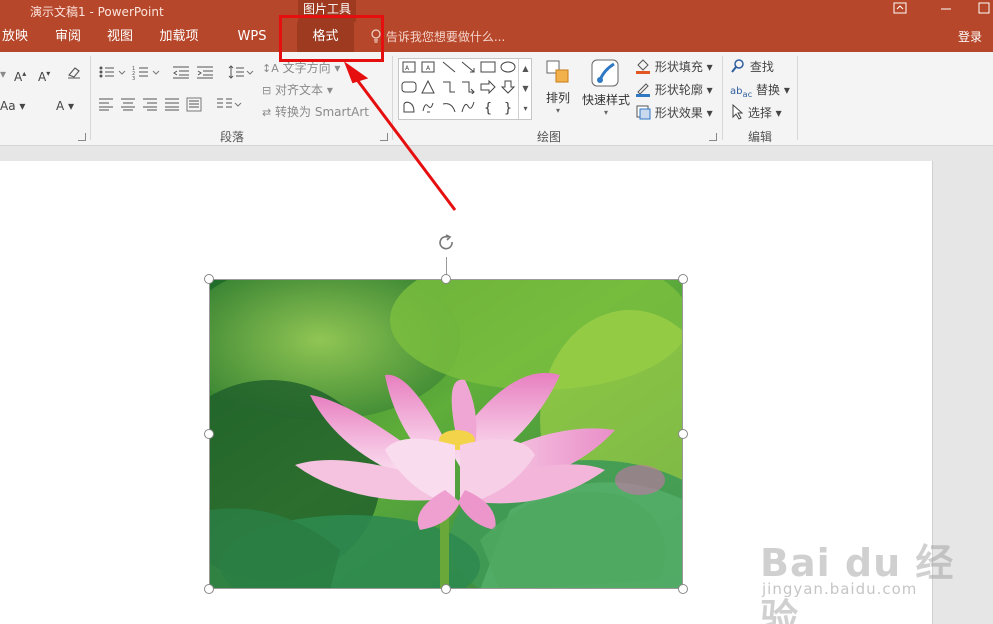  What do you see at coordinates (970, 37) in the screenshot?
I see `sign-in-link: 登录` at bounding box center [970, 37].